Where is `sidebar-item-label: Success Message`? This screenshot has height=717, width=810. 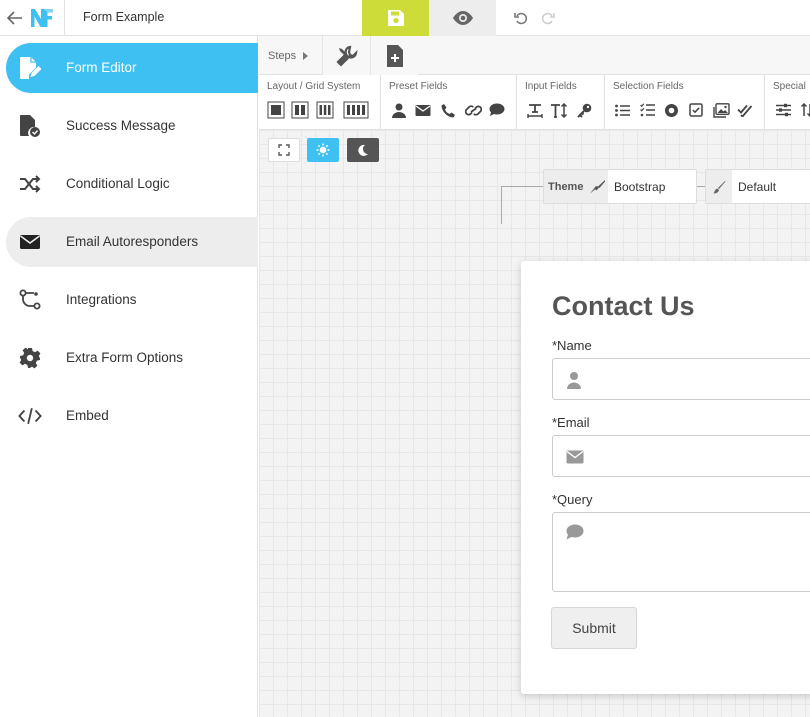 sidebar-item-label: Success Message is located at coordinates (121, 125).